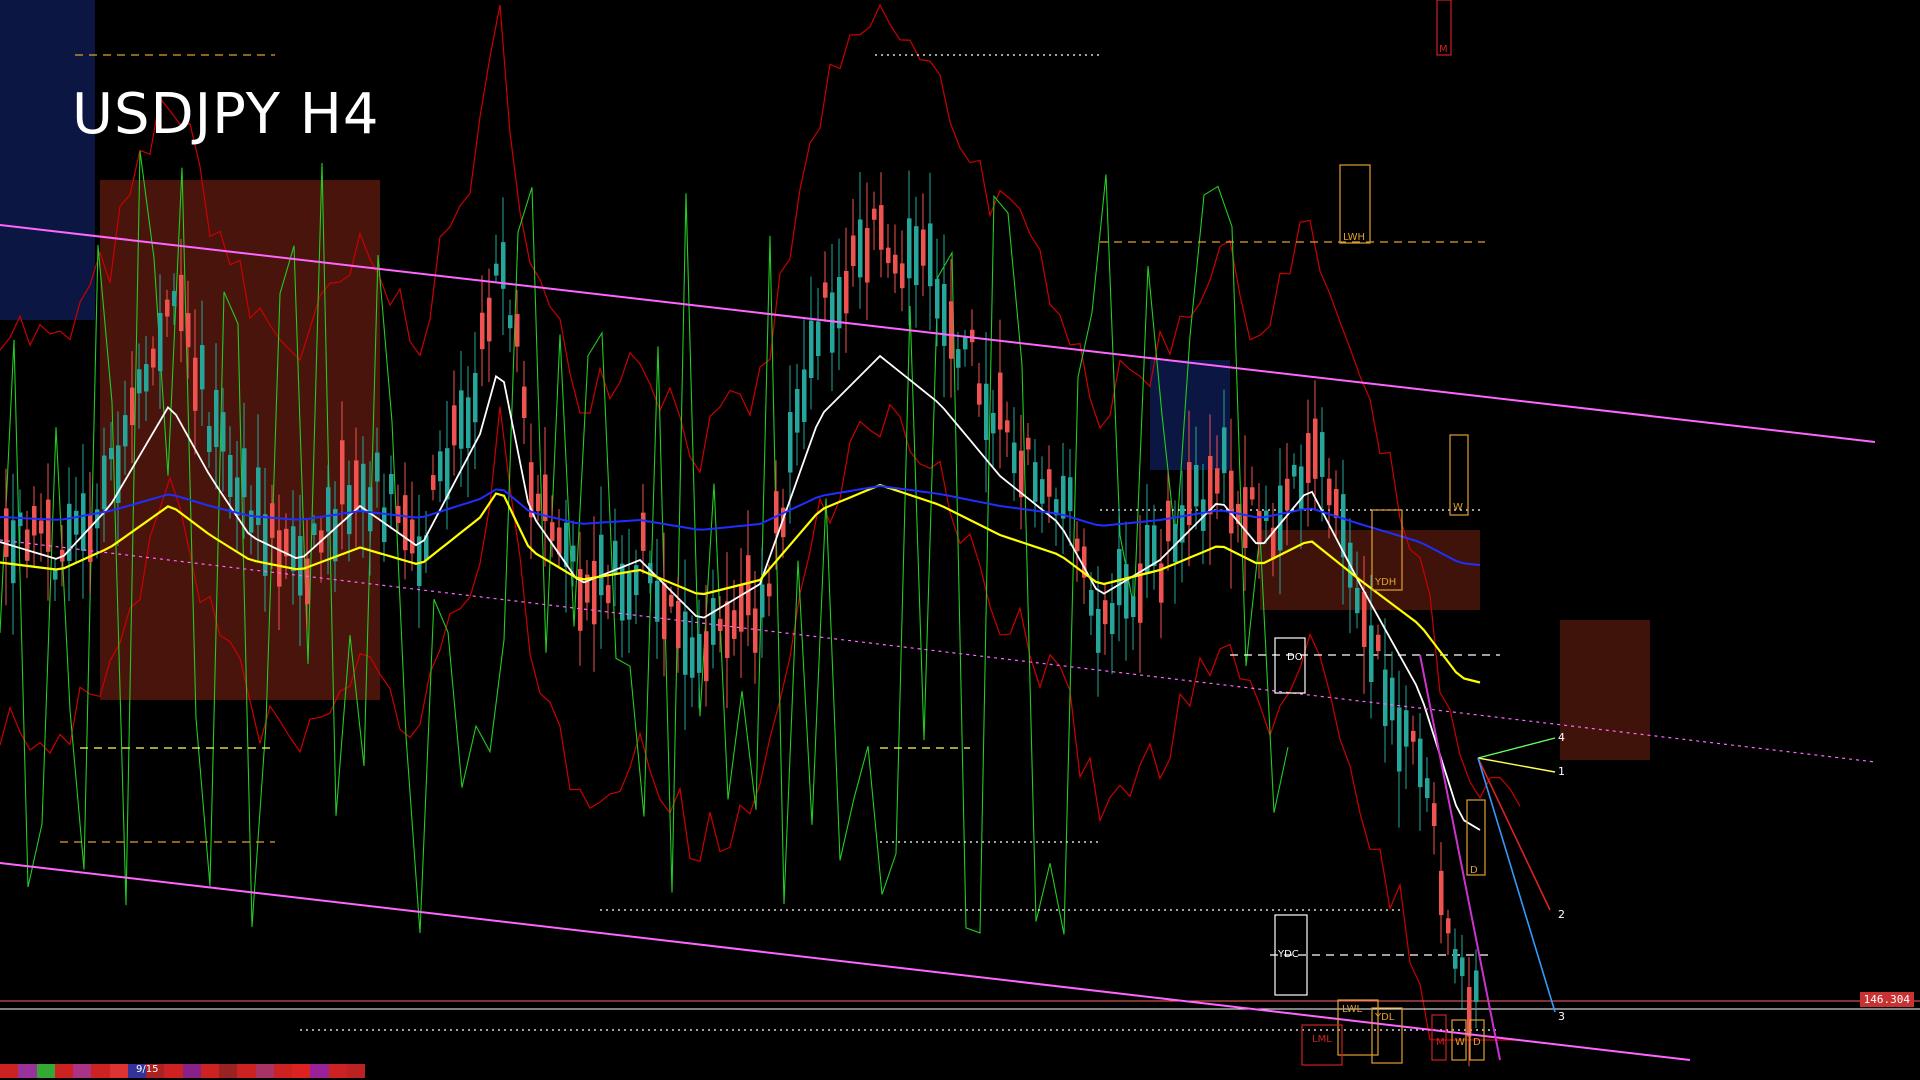  What do you see at coordinates (1352, 1009) in the screenshot?
I see `level-label: LWL` at bounding box center [1352, 1009].